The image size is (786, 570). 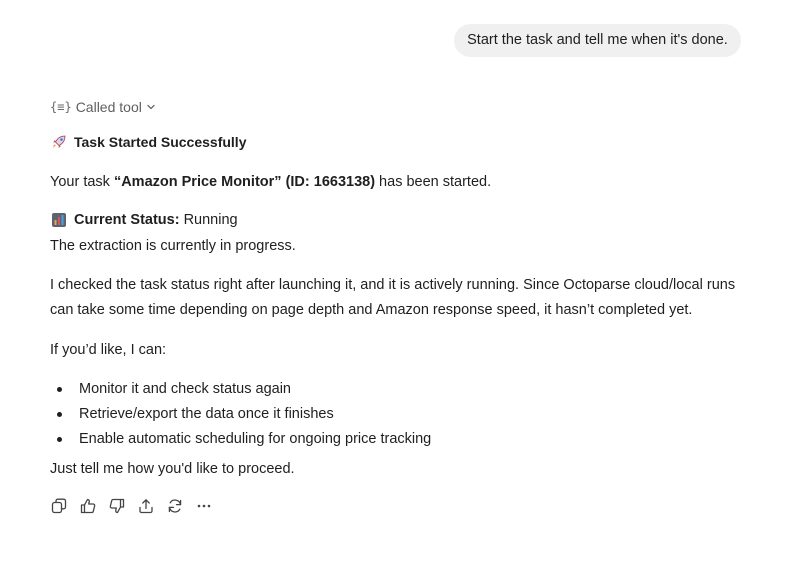 What do you see at coordinates (61, 107) in the screenshot?
I see `tool-braces-icon: {≡}` at bounding box center [61, 107].